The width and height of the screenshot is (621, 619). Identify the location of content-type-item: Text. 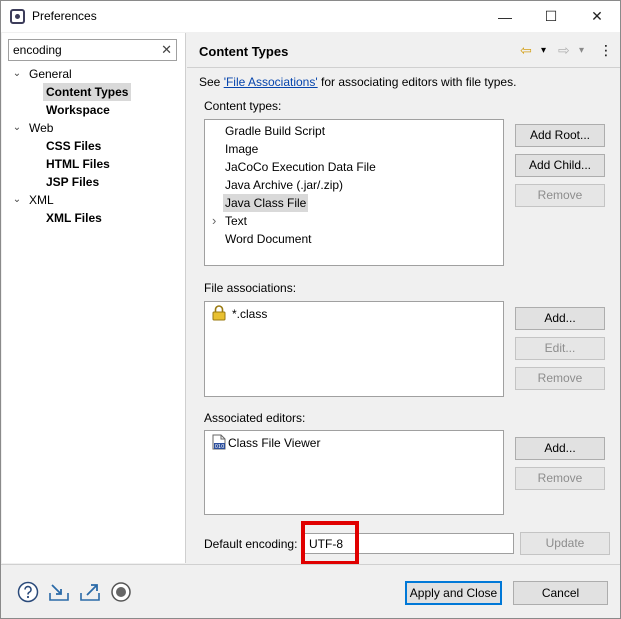
(236, 221).